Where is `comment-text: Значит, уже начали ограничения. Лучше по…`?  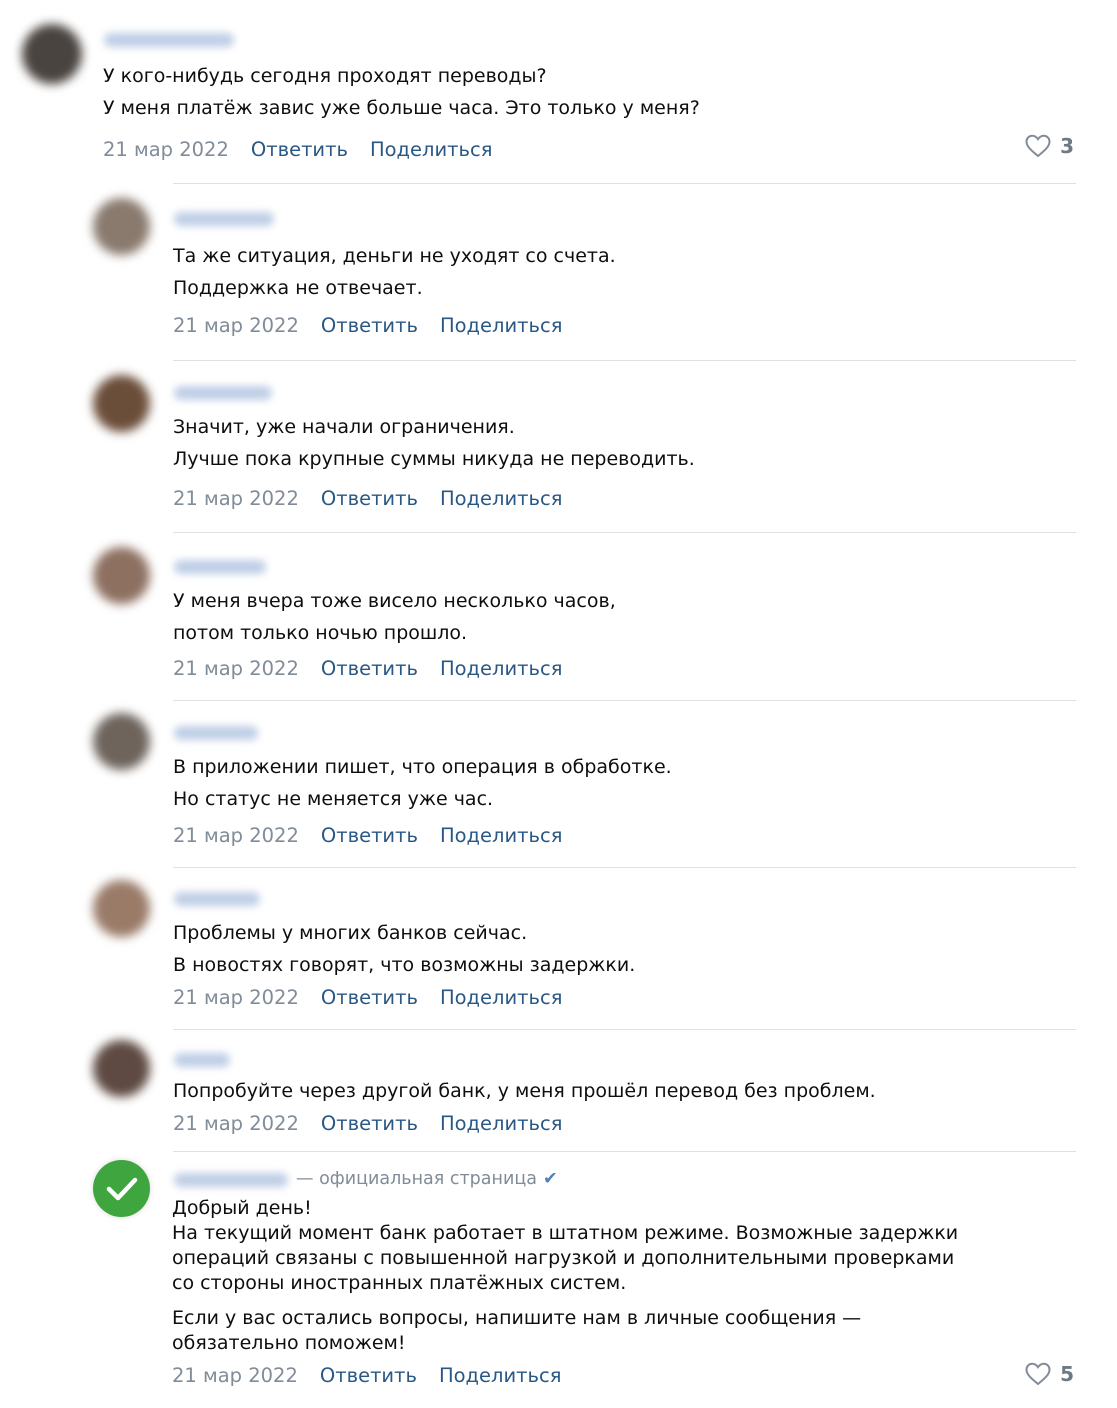
comment-text: Значит, уже начали ограничения. Лучше по… is located at coordinates (434, 443).